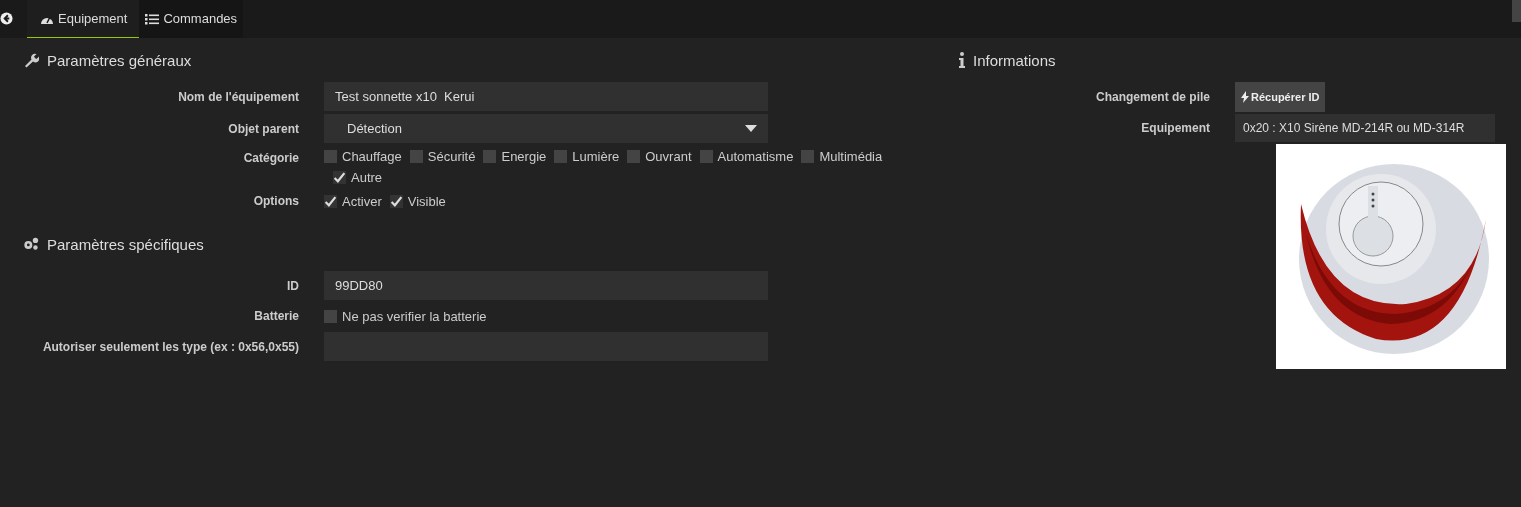  Describe the element at coordinates (1280, 97) in the screenshot. I see `retrieve-id-button: Récupérer ID` at that location.